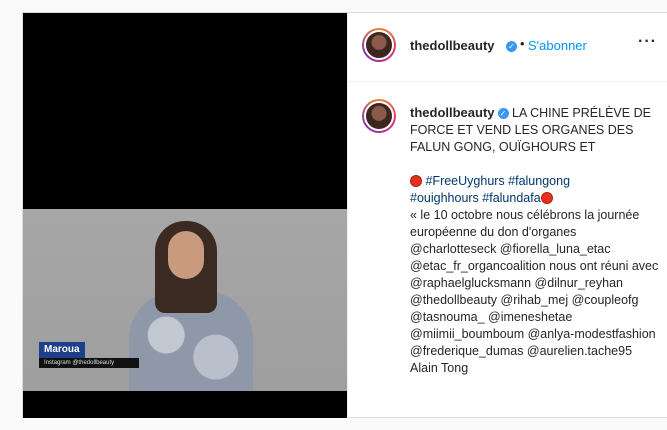 The height and width of the screenshot is (430, 667). Describe the element at coordinates (497, 181) in the screenshot. I see `caption-hashtags-line1: #FreeUyghurs #falungong` at that location.